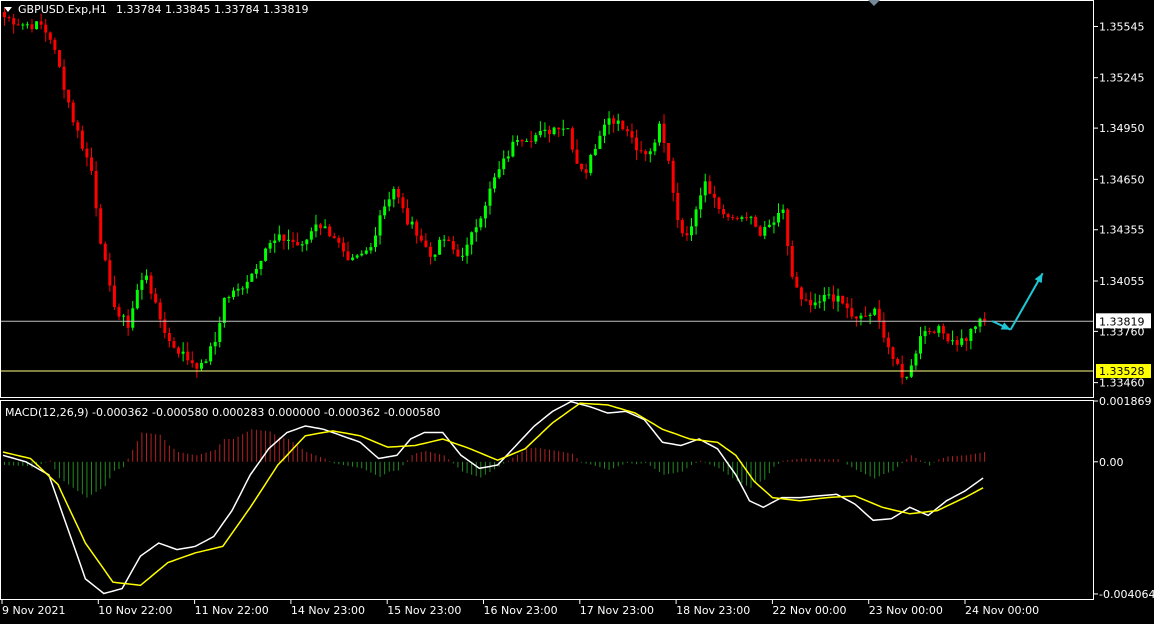 This screenshot has width=1154, height=624. I want to click on time-axis-label: 9 Nov 2021, so click(33, 610).